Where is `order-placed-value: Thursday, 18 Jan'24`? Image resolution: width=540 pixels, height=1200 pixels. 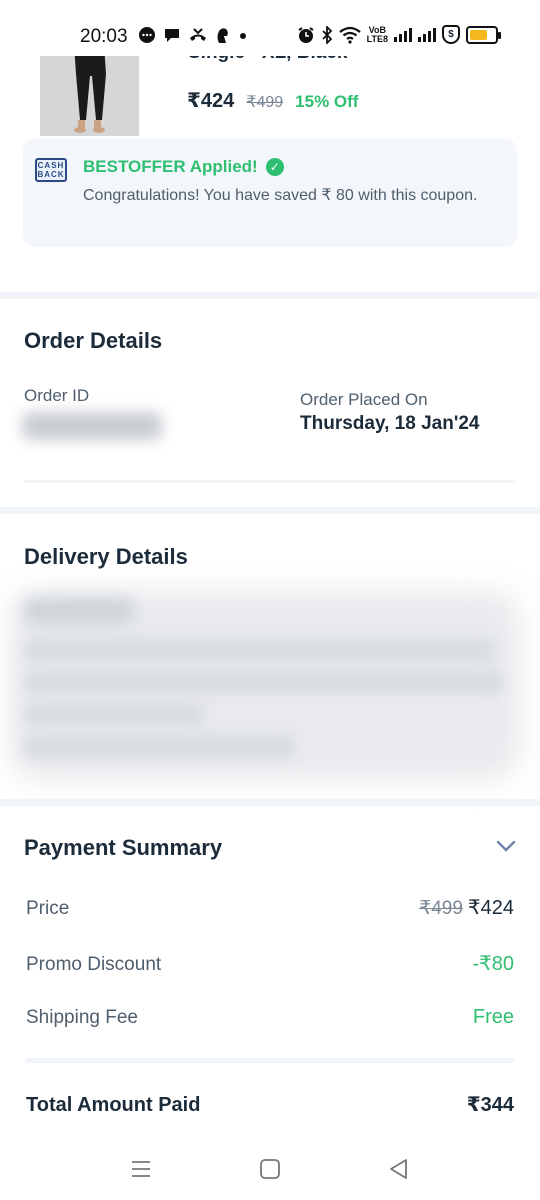
order-placed-value: Thursday, 18 Jan'24 is located at coordinates (390, 423).